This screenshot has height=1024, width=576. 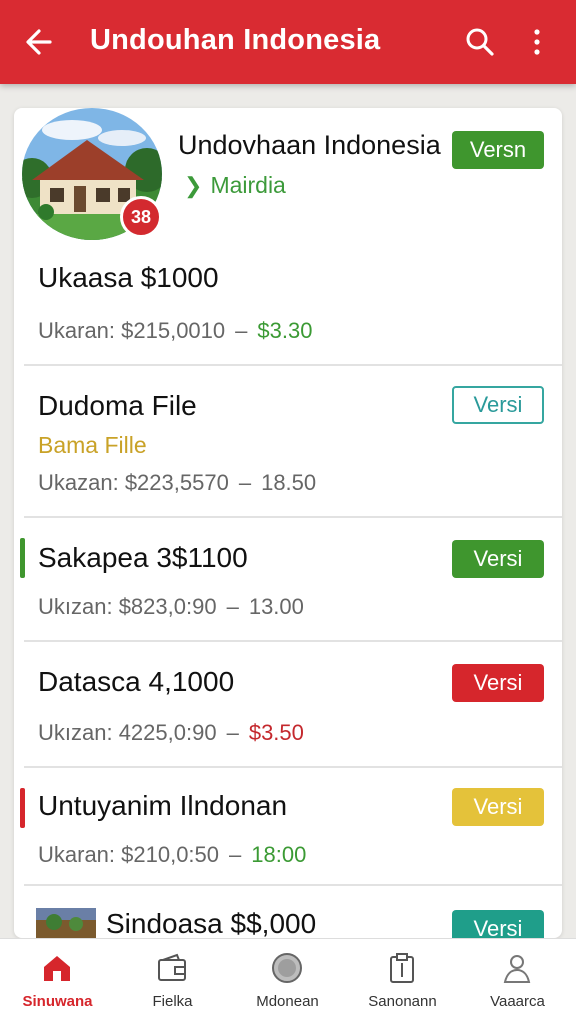 I want to click on item-title: Sakapea 3$1100, so click(x=143, y=557).